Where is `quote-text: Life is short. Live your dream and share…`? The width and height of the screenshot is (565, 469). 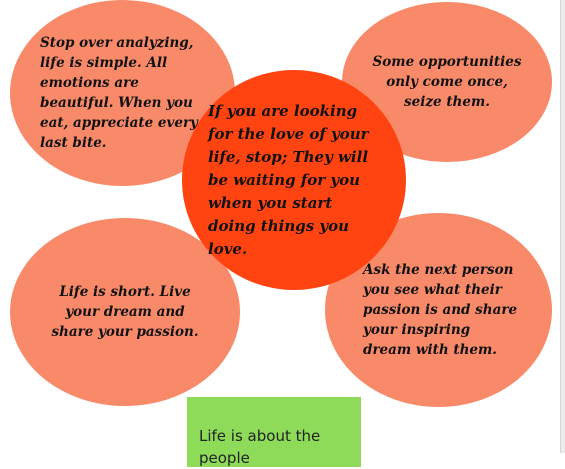 quote-text: Life is short. Live your dream and share… is located at coordinates (125, 312).